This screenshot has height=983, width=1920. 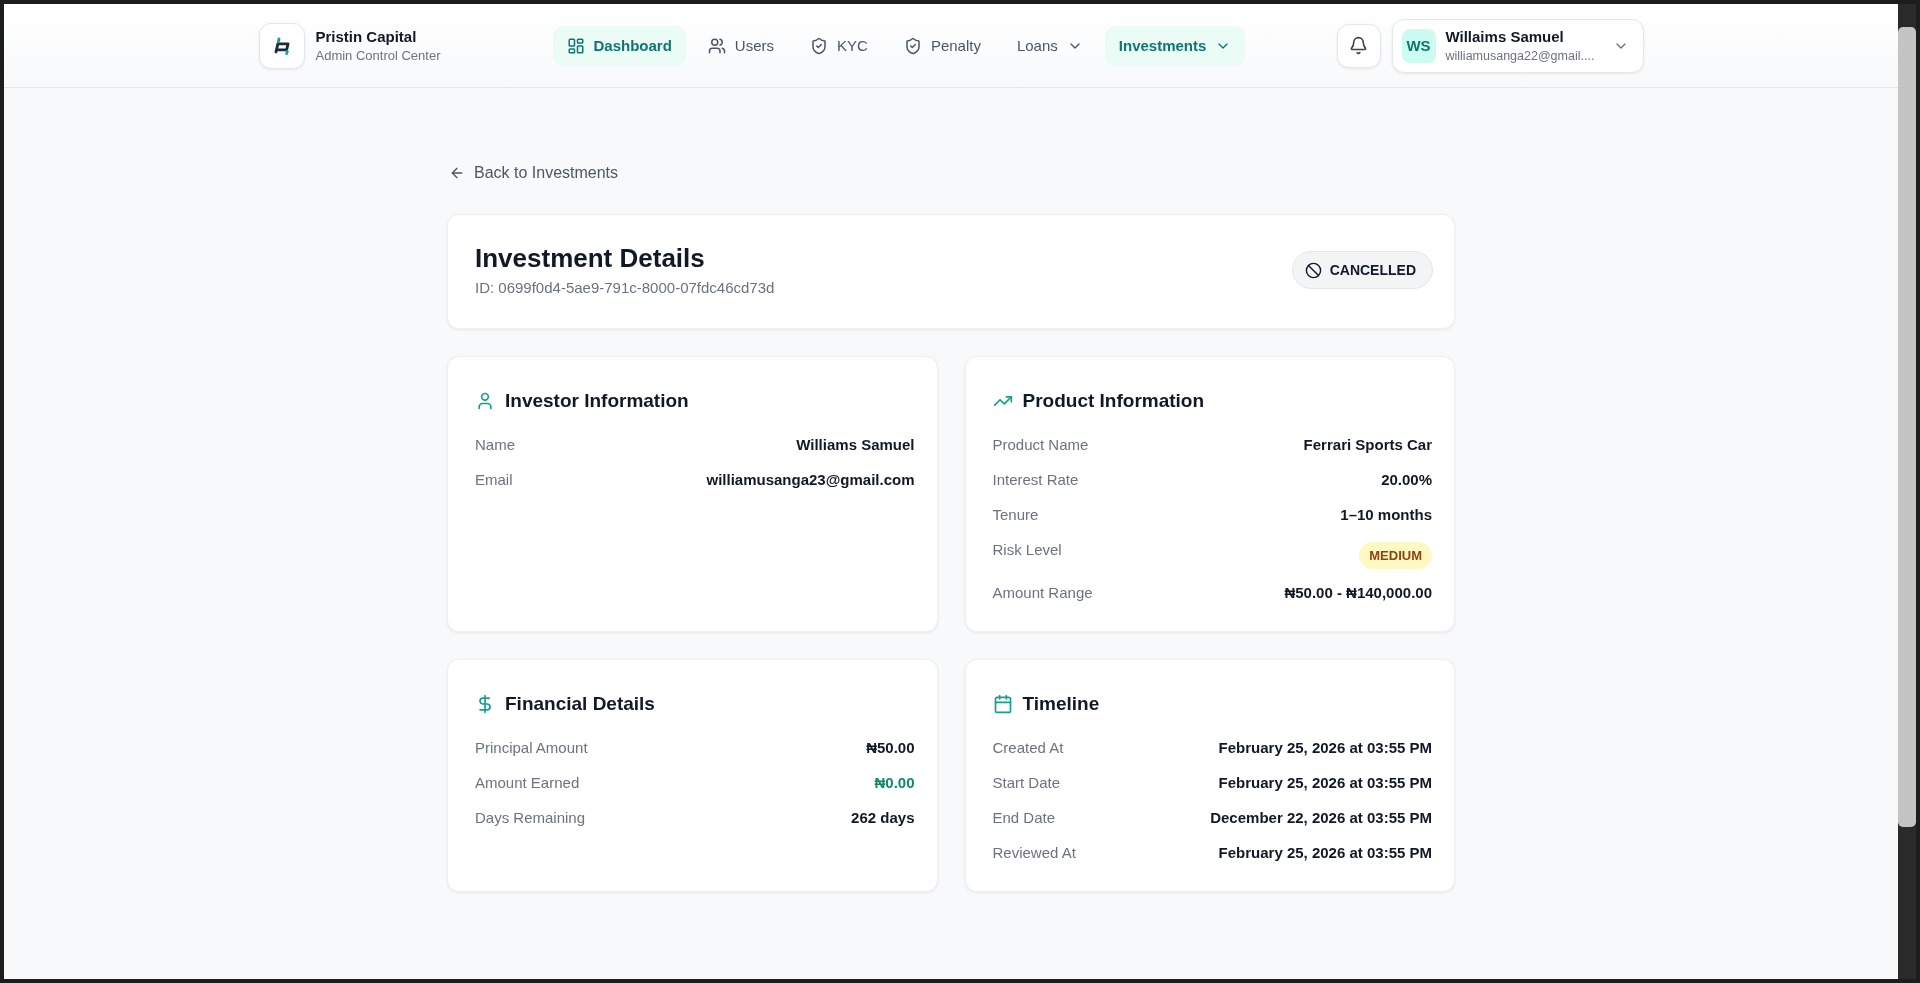 I want to click on field-label: Tenure, so click(x=1015, y=515).